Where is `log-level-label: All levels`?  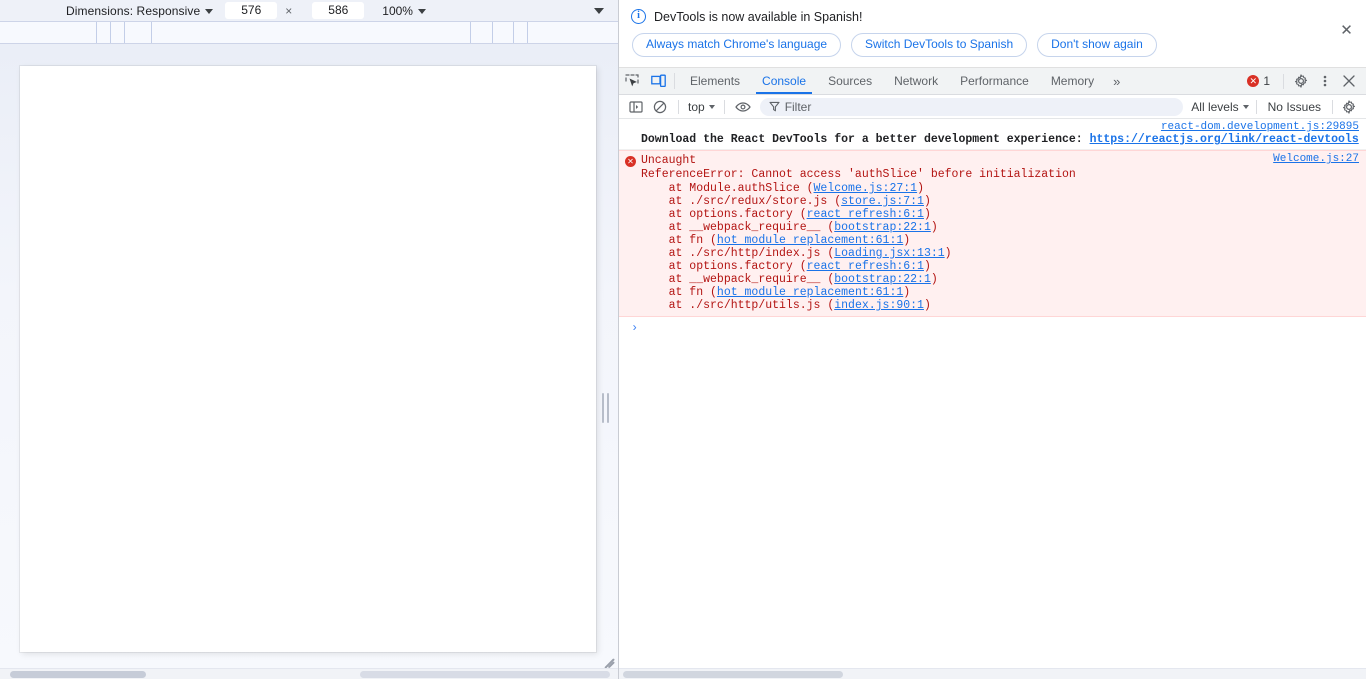 log-level-label: All levels is located at coordinates (1215, 106).